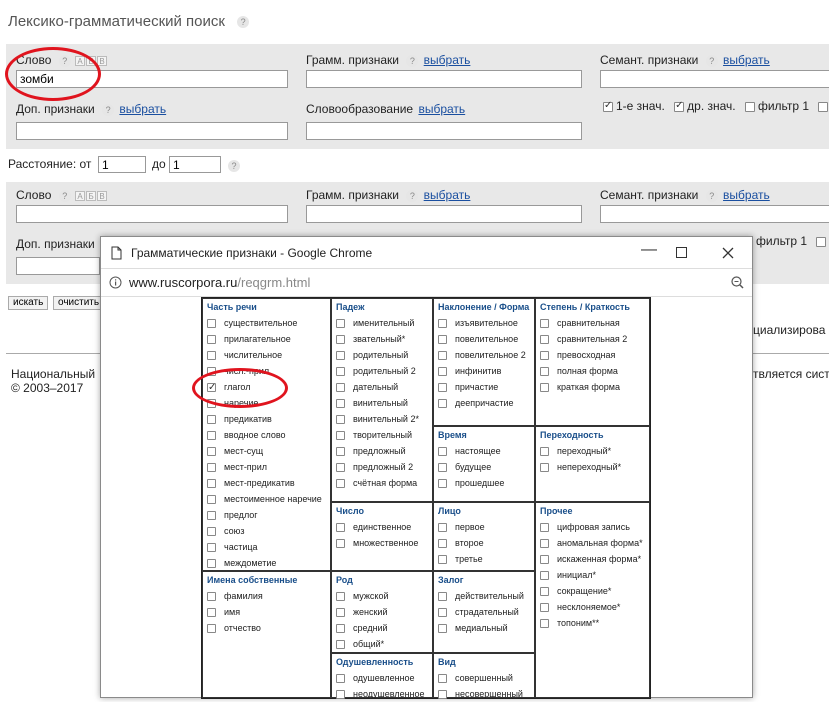 The image size is (829, 702). Describe the element at coordinates (679, 106) in the screenshot. I see `other-meaning-checkbox` at that location.